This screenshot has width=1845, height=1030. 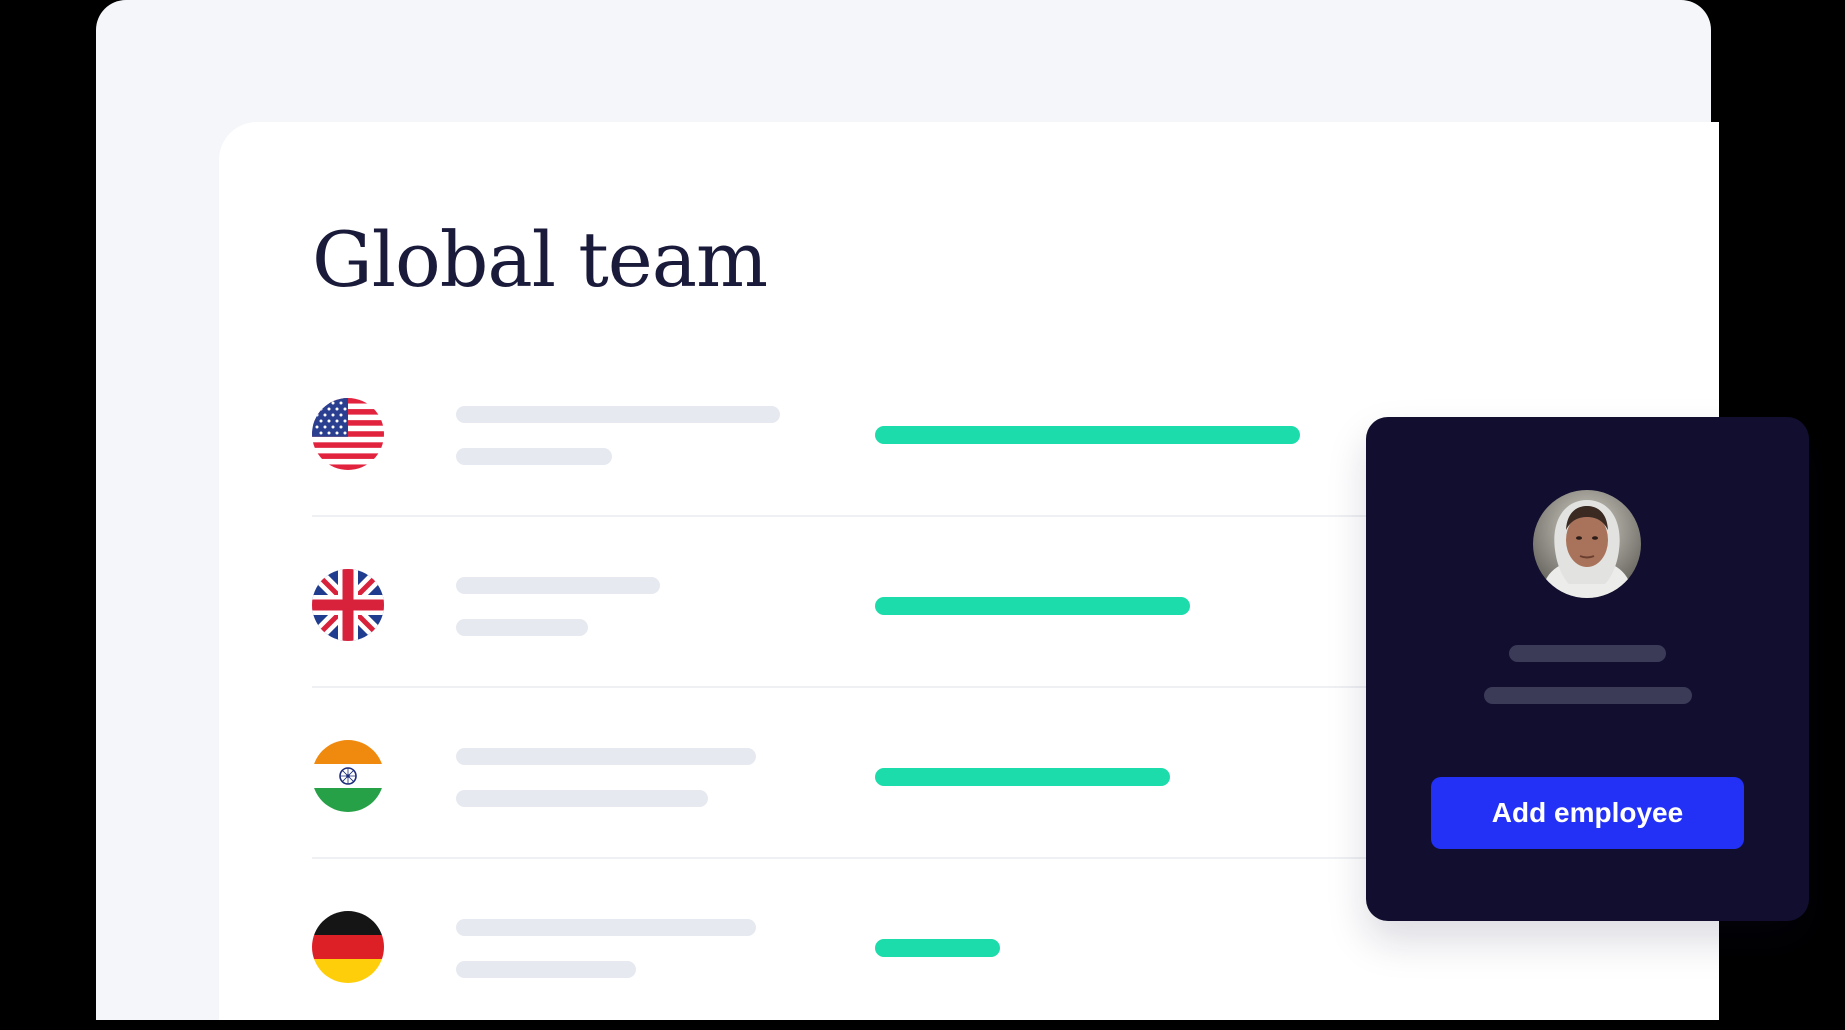 I want to click on india-flag-icon, so click(x=348, y=776).